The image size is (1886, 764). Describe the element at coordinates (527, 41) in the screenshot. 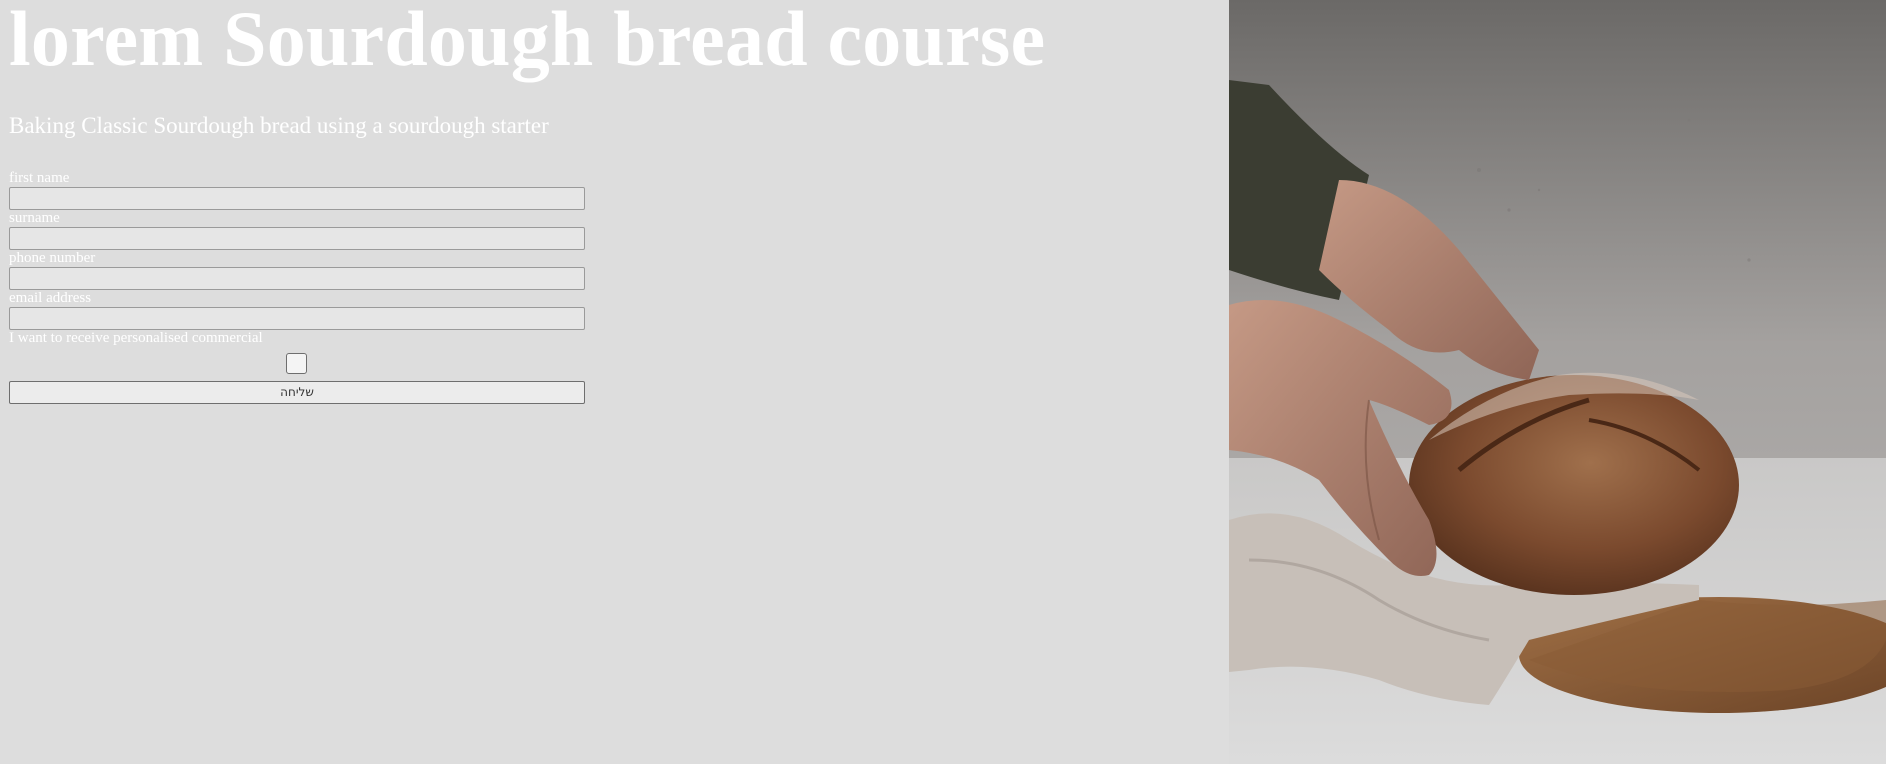

I see `page-title: lorem Sourdough bread course` at that location.